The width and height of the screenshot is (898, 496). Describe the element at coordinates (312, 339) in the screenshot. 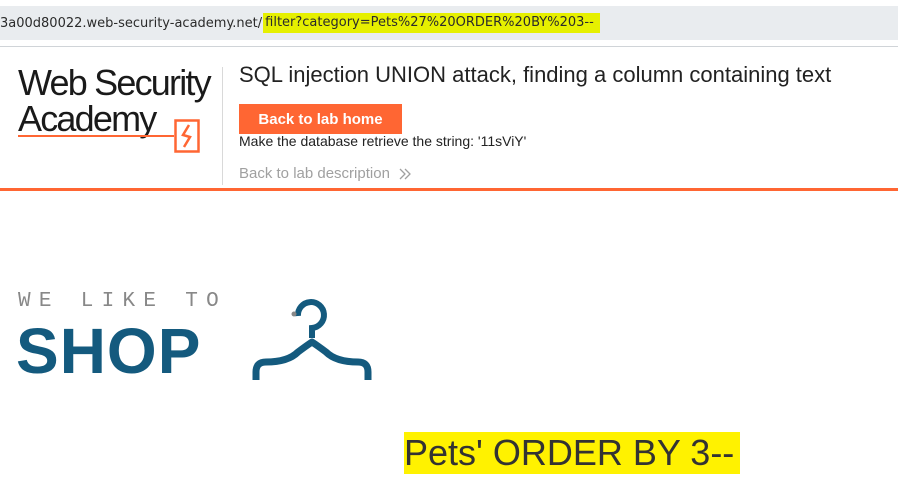

I see `clothes-hanger-icon` at that location.